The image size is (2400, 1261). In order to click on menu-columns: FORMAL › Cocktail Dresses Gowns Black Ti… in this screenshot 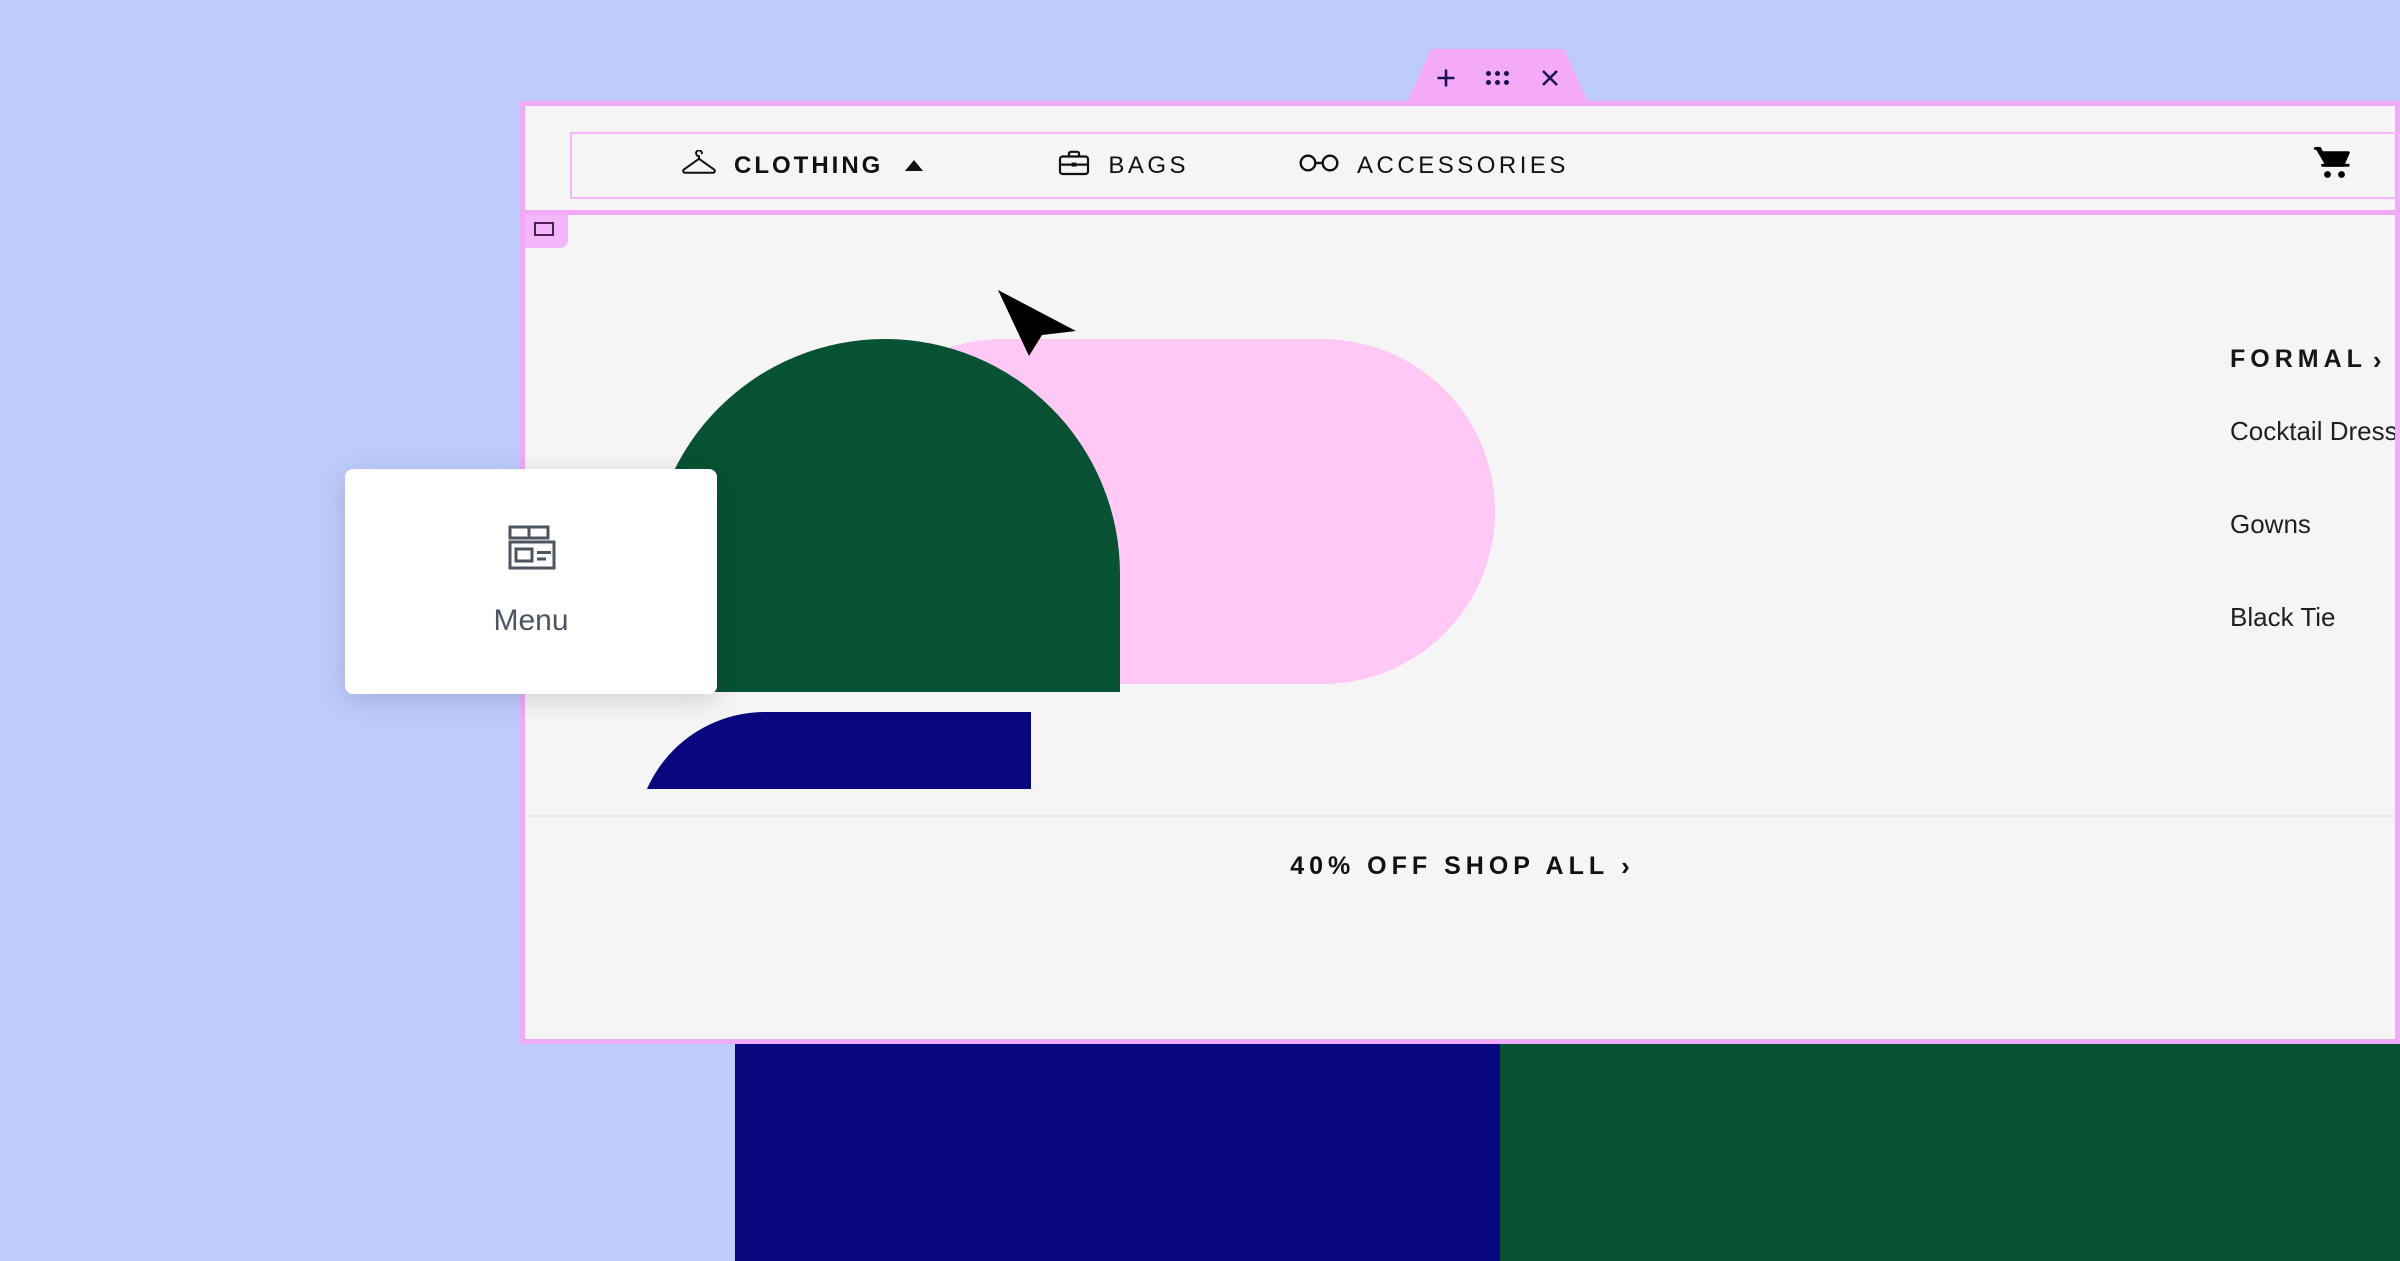, I will do `click(2312, 489)`.